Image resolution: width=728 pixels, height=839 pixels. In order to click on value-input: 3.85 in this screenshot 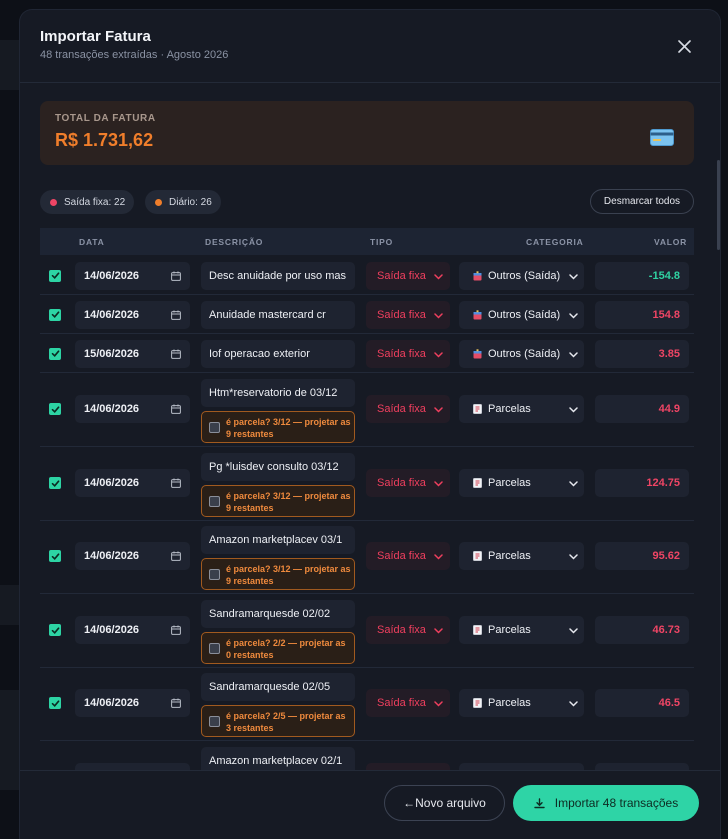, I will do `click(642, 353)`.